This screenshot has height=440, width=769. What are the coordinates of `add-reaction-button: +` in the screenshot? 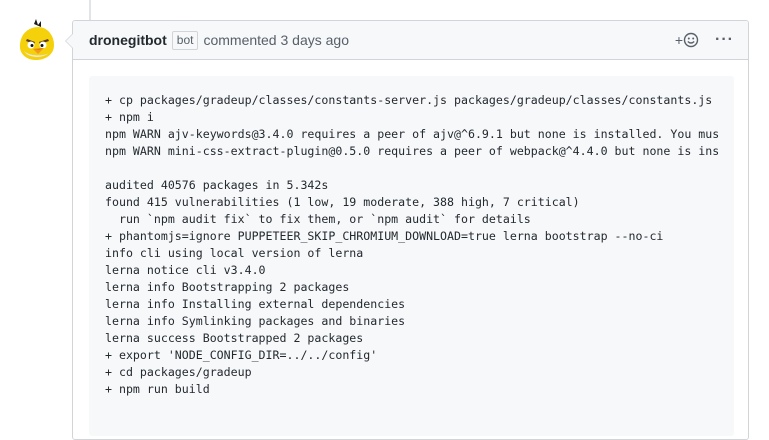 It's located at (687, 40).